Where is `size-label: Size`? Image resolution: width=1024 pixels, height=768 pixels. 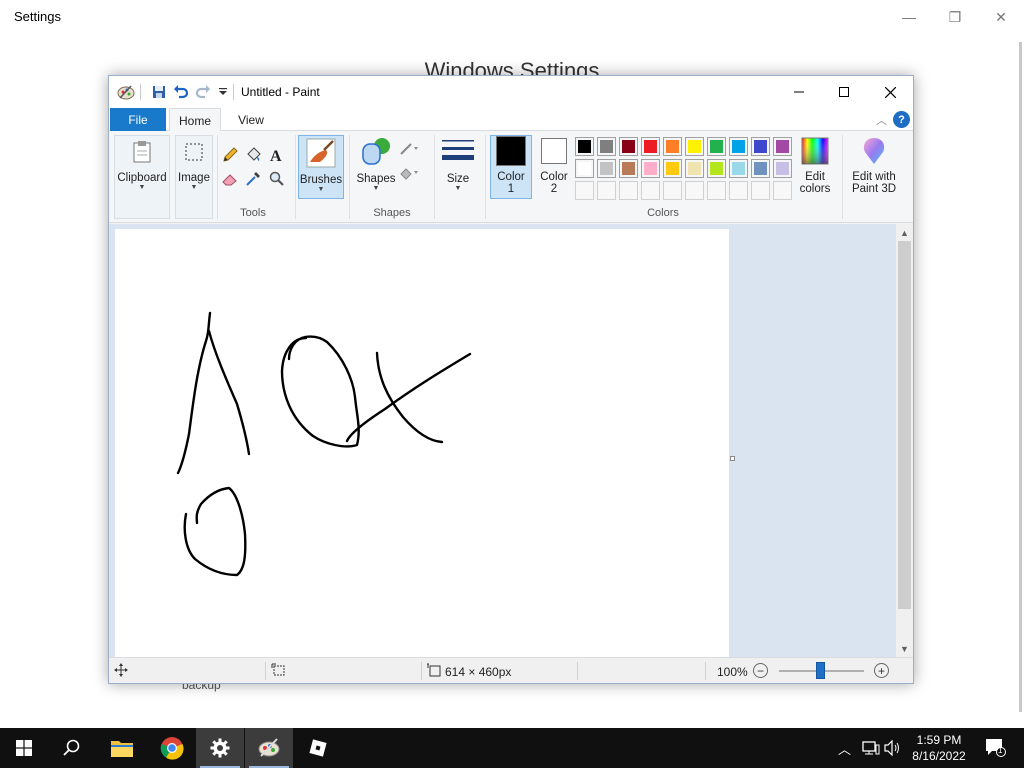 size-label: Size is located at coordinates (458, 179).